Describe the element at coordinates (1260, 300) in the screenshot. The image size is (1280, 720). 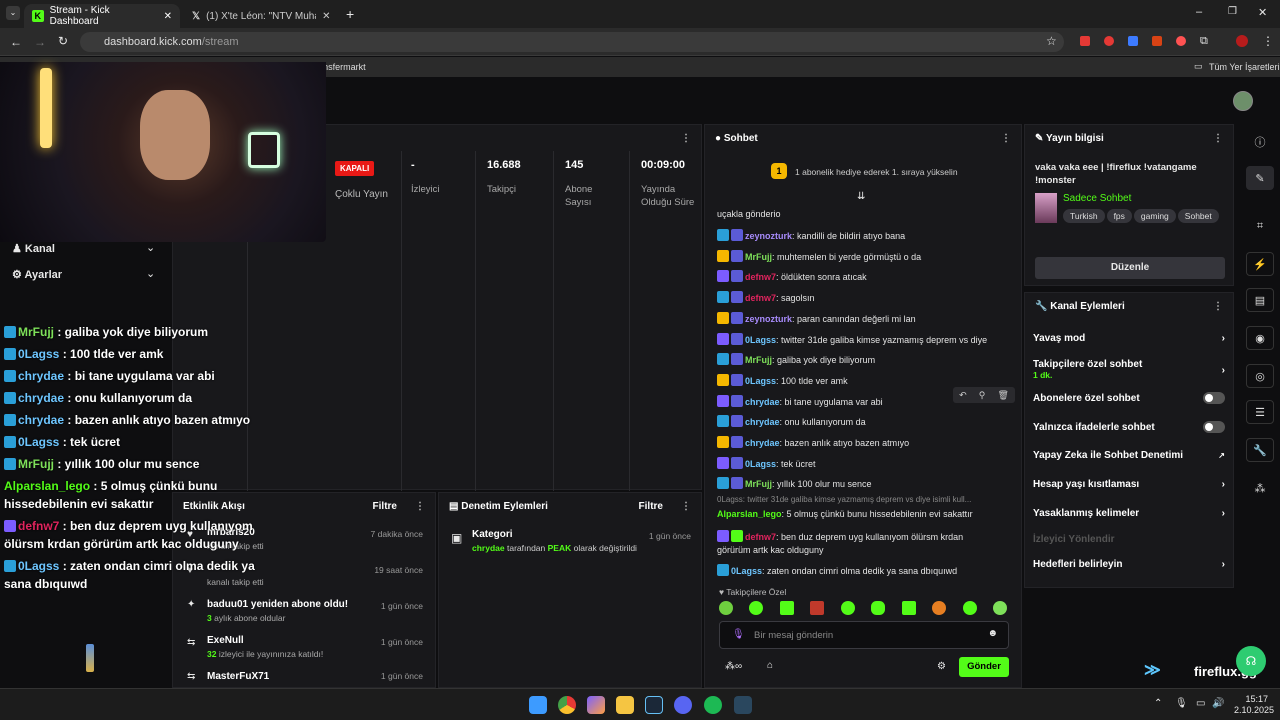
I see `document-icon: ▤` at that location.